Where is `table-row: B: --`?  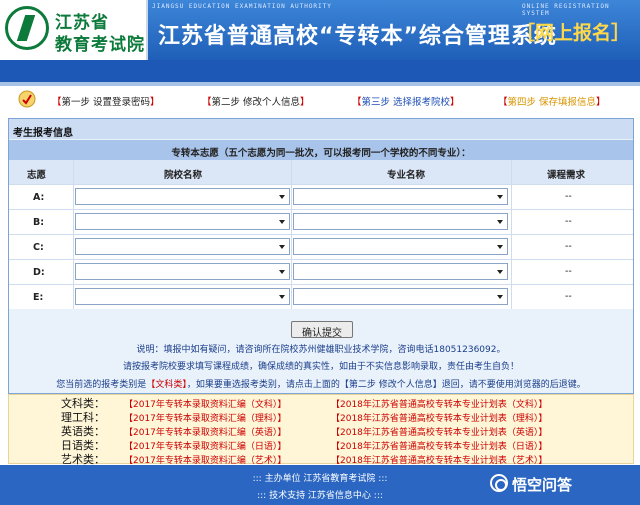
table-row: B: -- is located at coordinates (321, 221).